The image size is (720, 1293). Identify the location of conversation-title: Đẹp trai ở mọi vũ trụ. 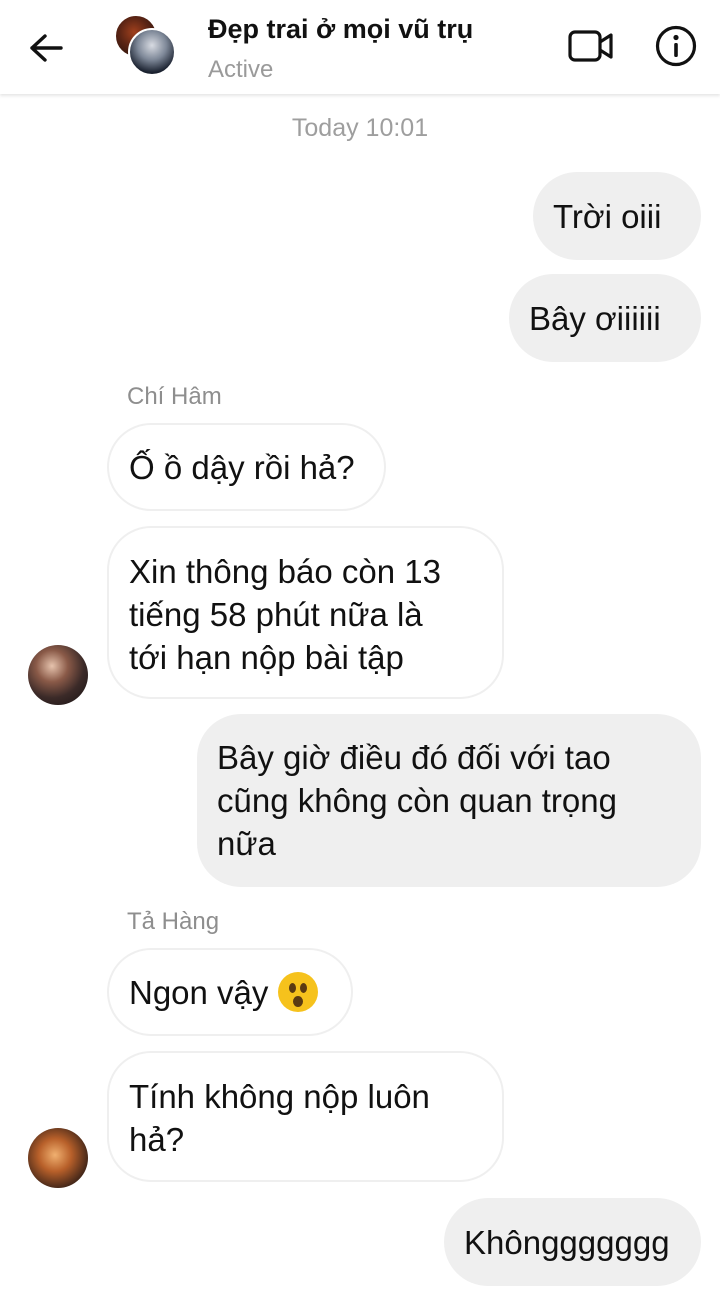
(340, 29).